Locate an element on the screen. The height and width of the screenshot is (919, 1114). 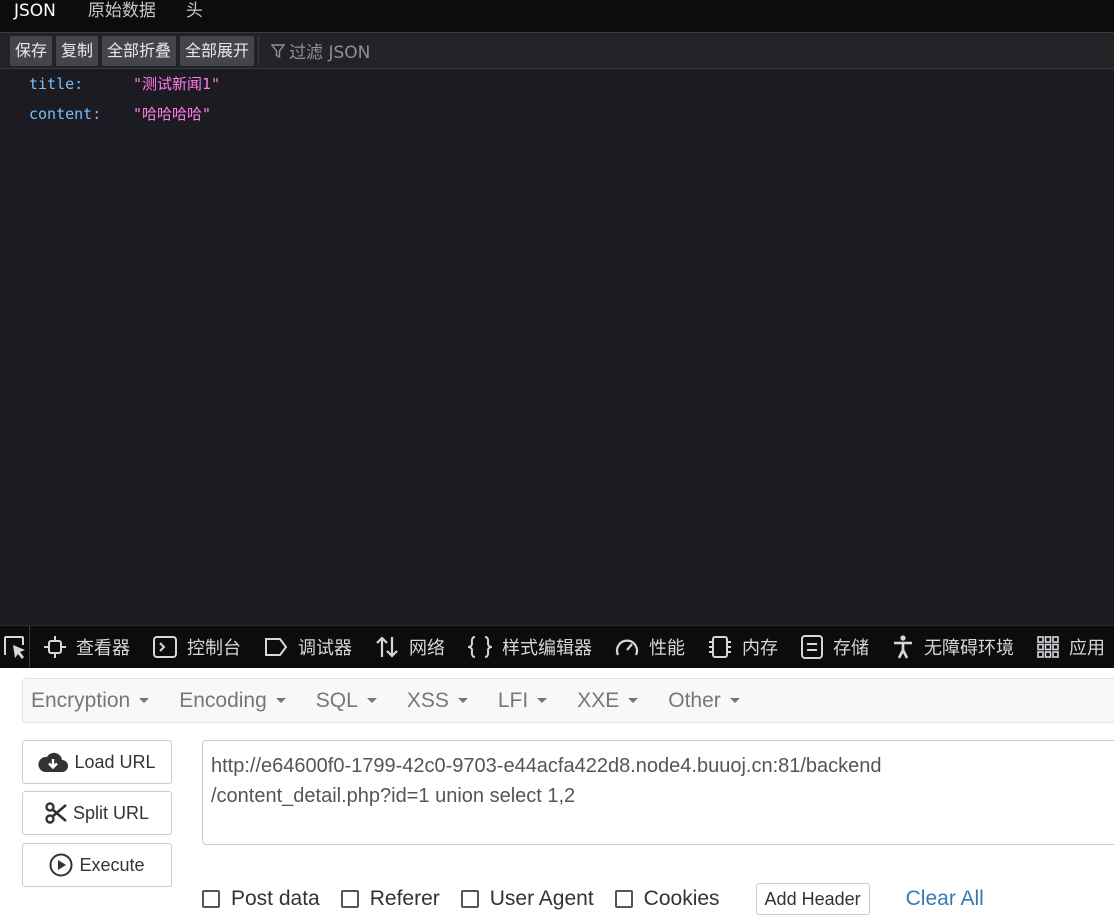
accessibility-icon is located at coordinates (903, 647).